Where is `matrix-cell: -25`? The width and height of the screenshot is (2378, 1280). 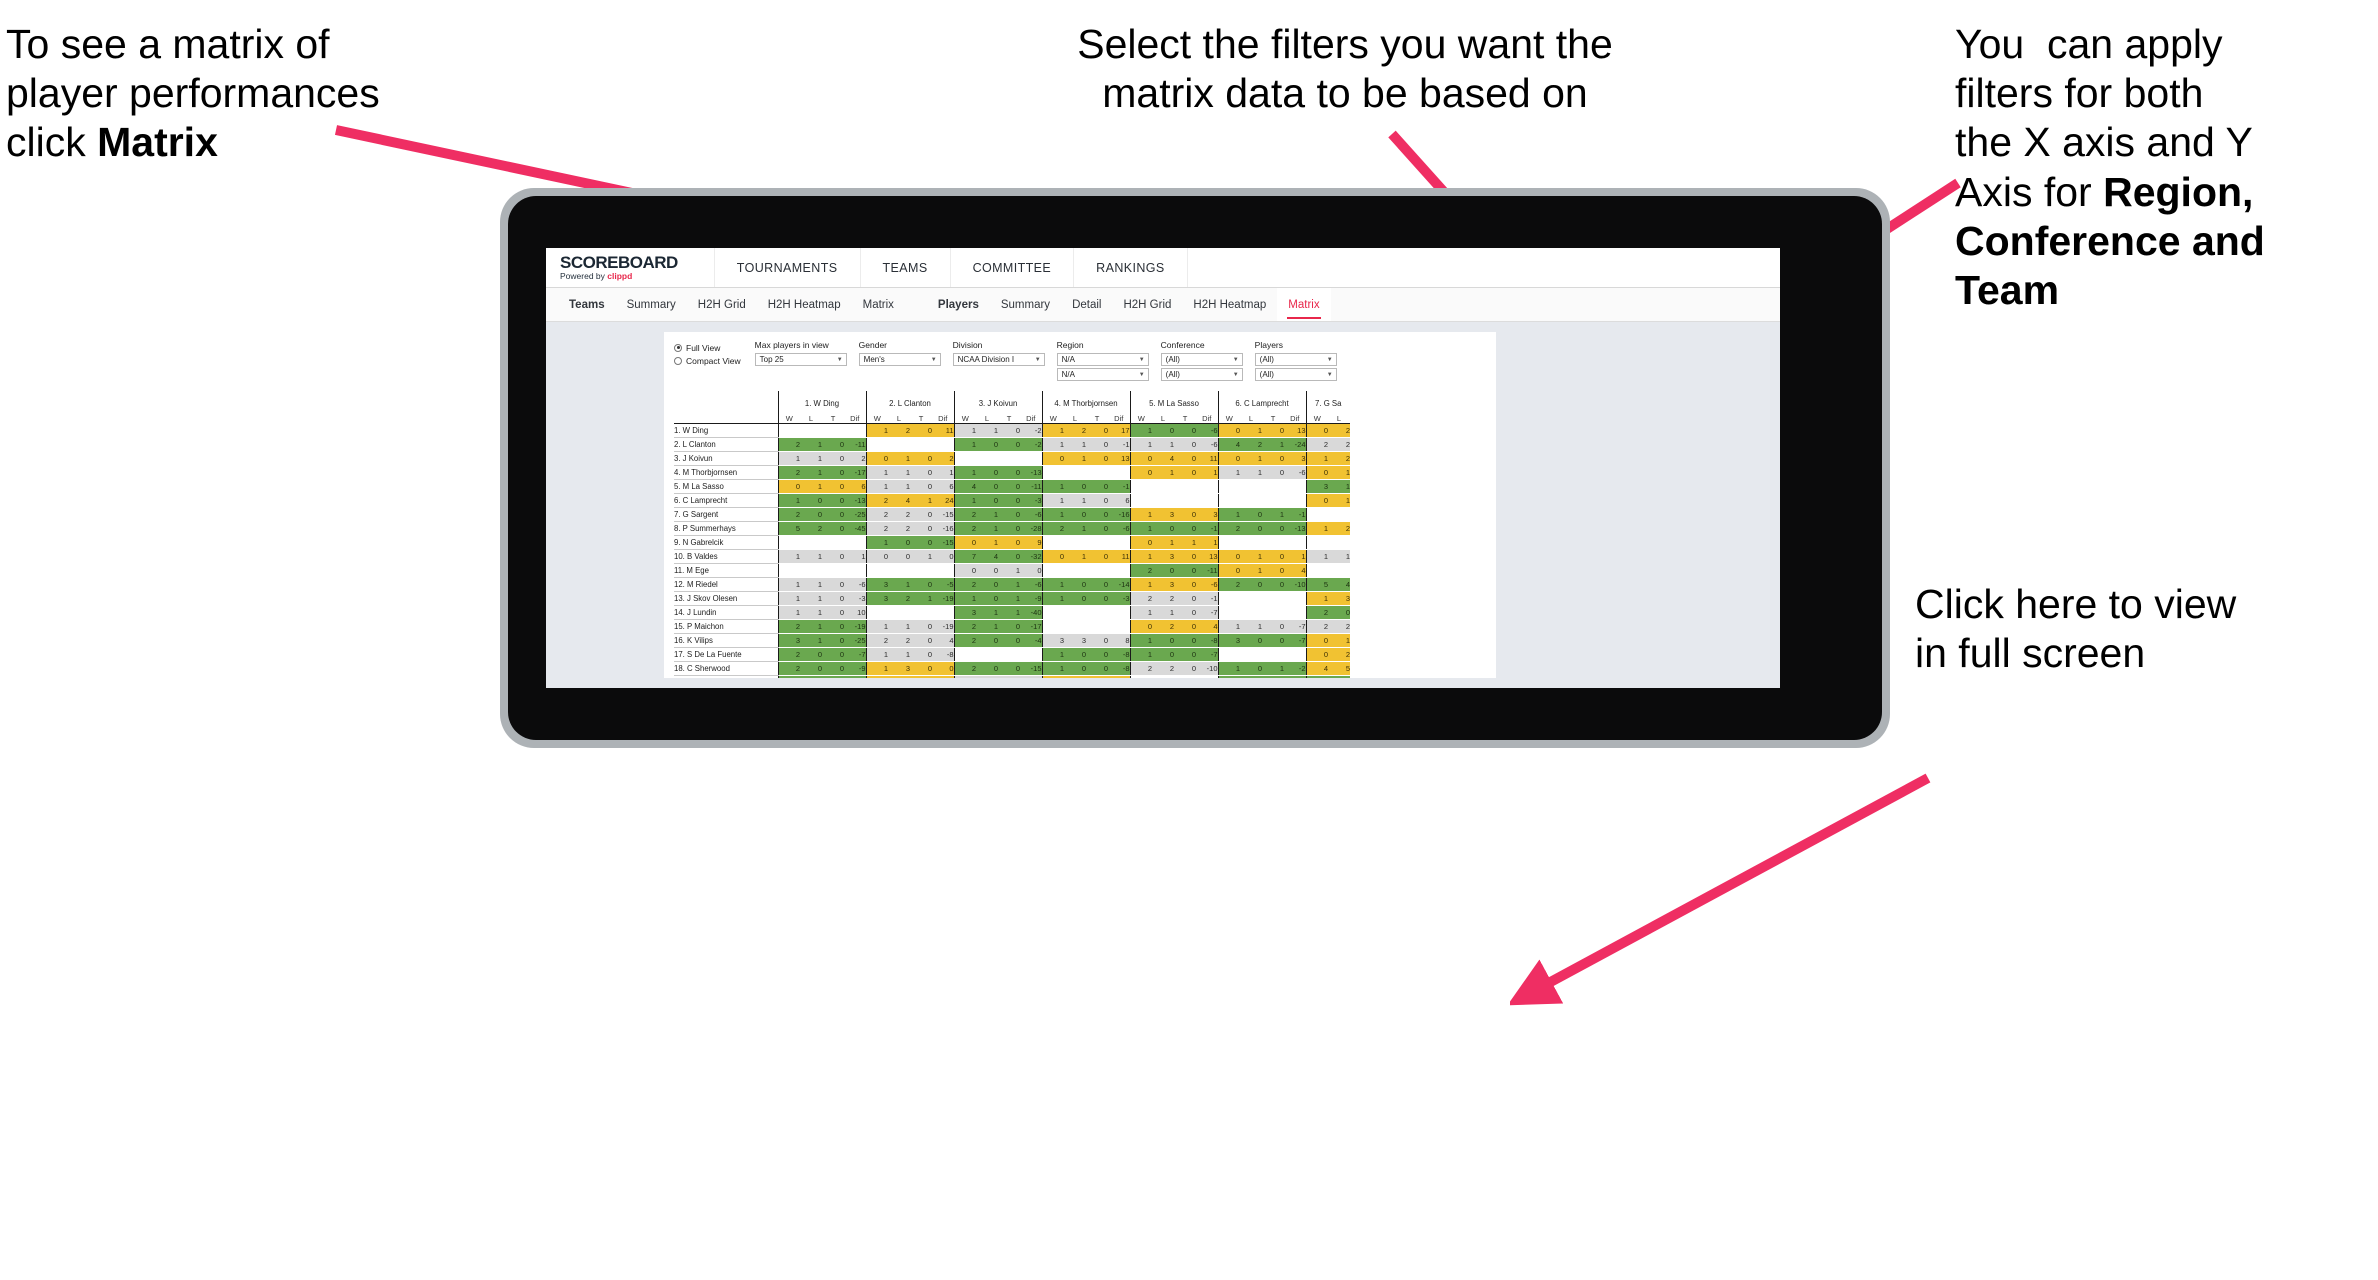 matrix-cell: -25 is located at coordinates (855, 514).